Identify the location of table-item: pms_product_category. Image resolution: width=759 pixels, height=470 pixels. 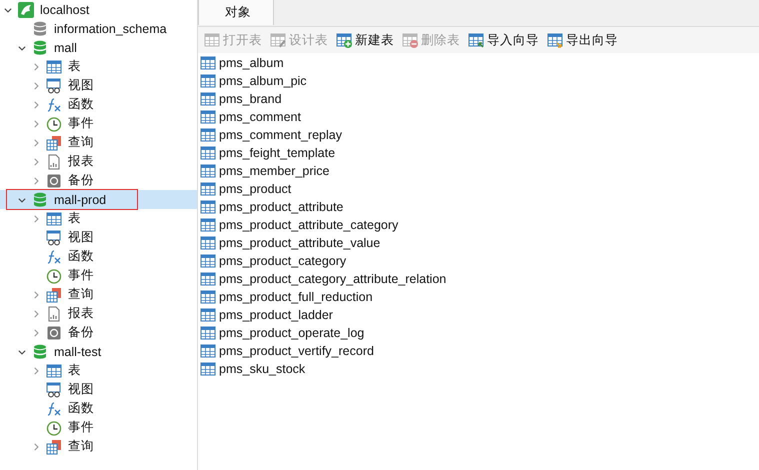
(478, 261).